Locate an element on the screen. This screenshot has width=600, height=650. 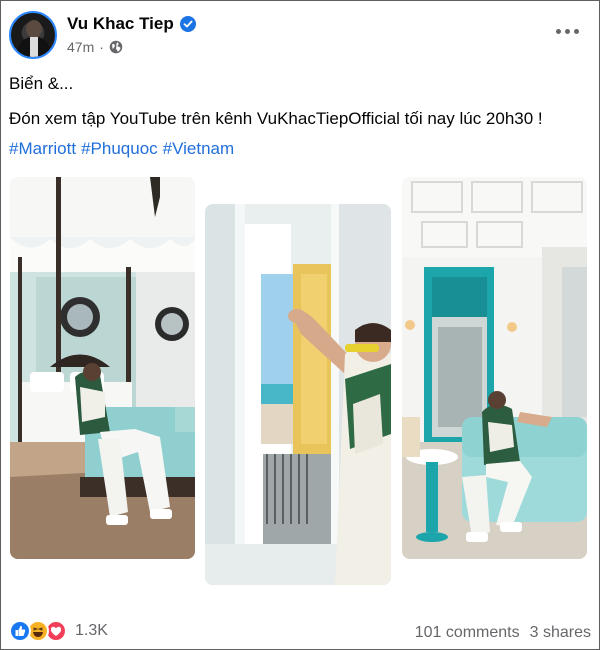
verified-badge-icon is located at coordinates (187, 24).